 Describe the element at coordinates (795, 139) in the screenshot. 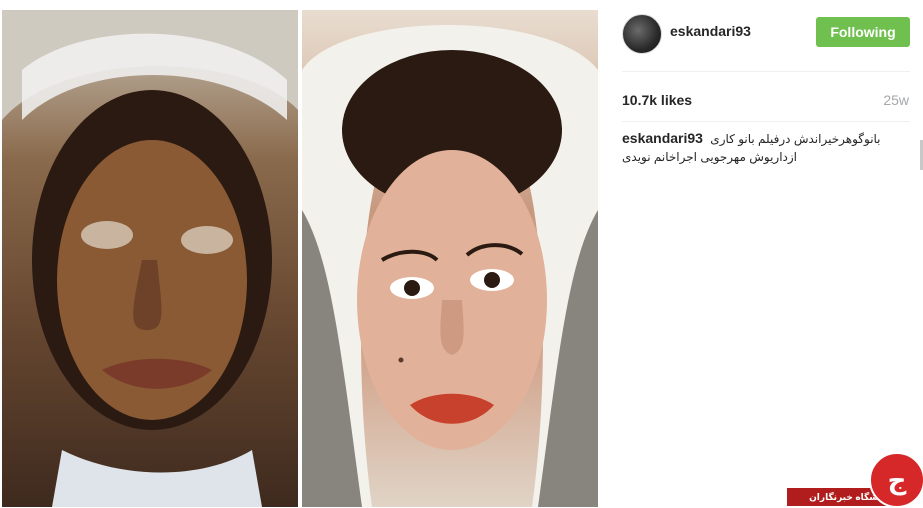

I see `caption-text-line1: بانوگوهرخیراندش درفیلم بانو کاری` at that location.